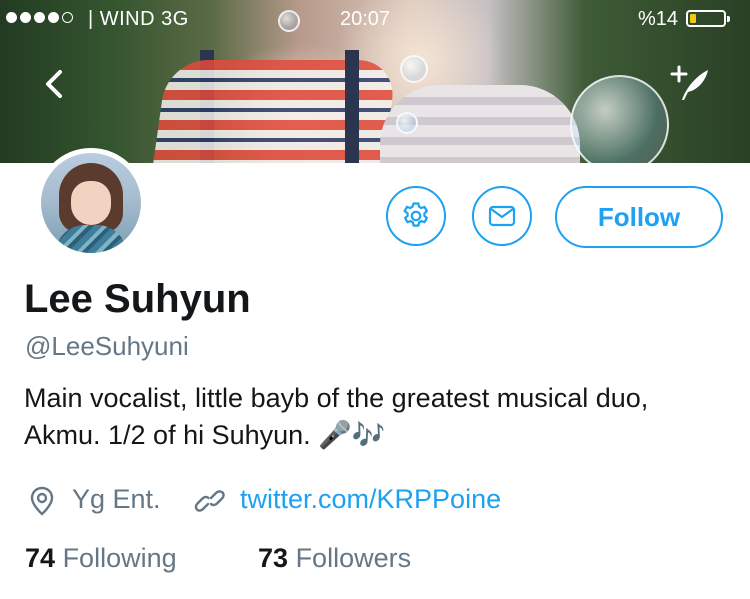  I want to click on compose-tweet-button, so click(690, 84).